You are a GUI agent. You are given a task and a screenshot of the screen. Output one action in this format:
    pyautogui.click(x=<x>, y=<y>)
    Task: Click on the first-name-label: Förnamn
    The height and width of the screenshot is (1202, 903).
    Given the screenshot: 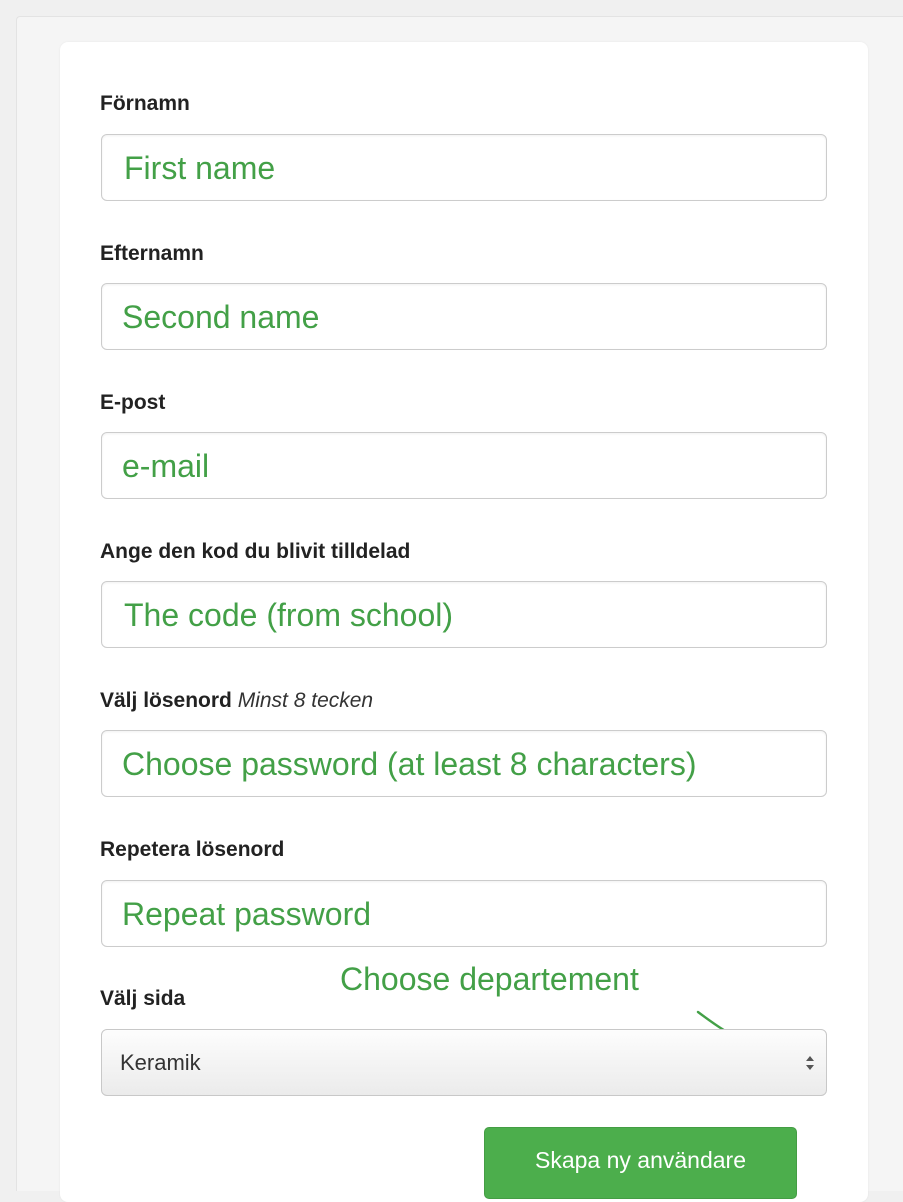 What is the action you would take?
    pyautogui.click(x=145, y=103)
    